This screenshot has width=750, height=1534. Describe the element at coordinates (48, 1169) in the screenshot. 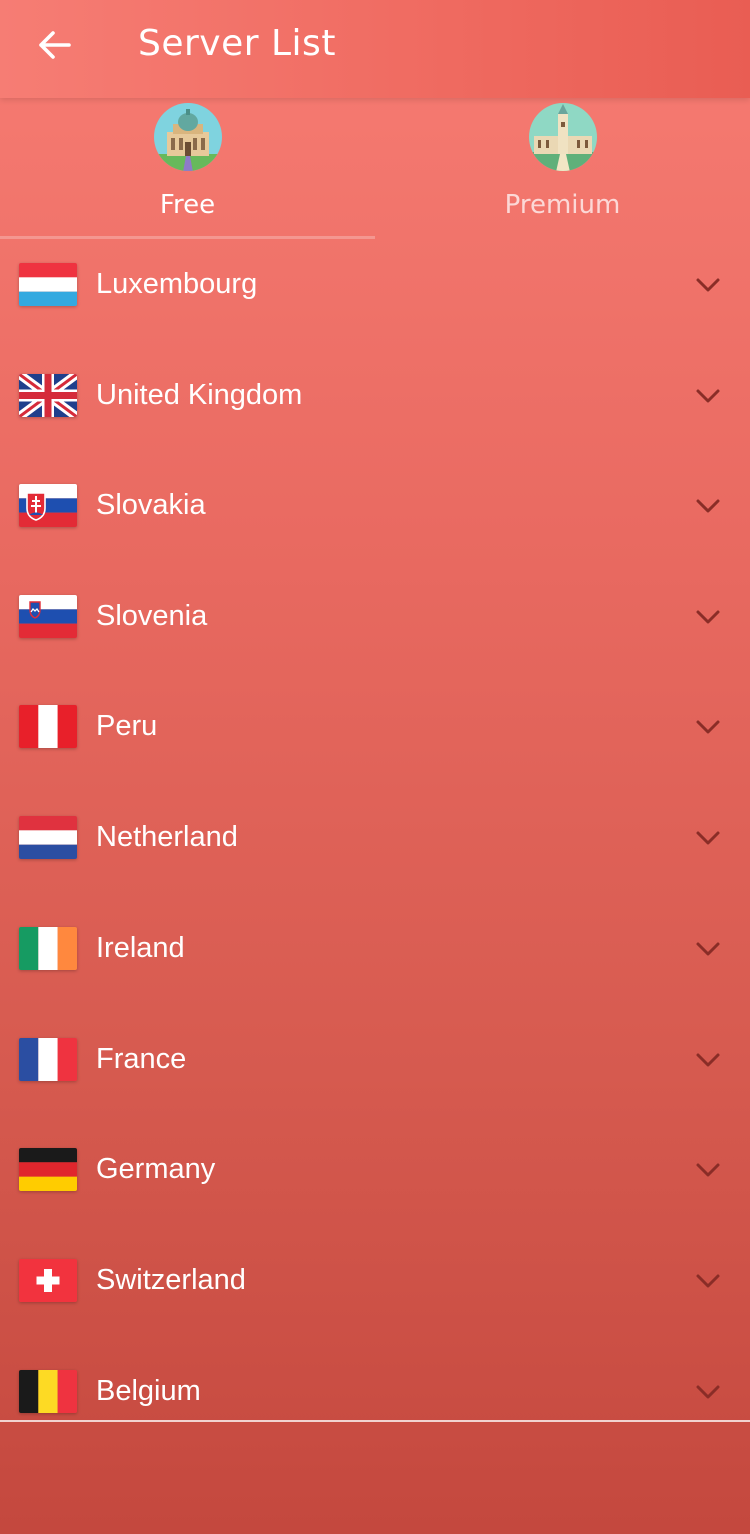

I see `germany-flag-icon` at that location.